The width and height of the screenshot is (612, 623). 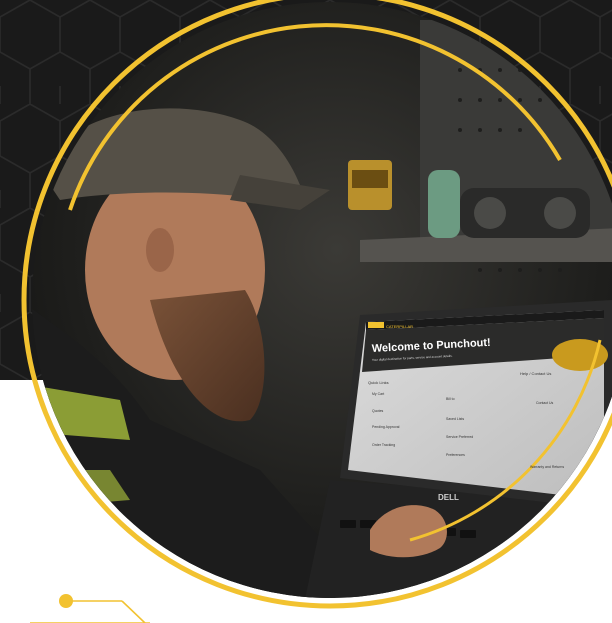 I want to click on laptop-brand-logo: DELL, so click(x=448, y=497).